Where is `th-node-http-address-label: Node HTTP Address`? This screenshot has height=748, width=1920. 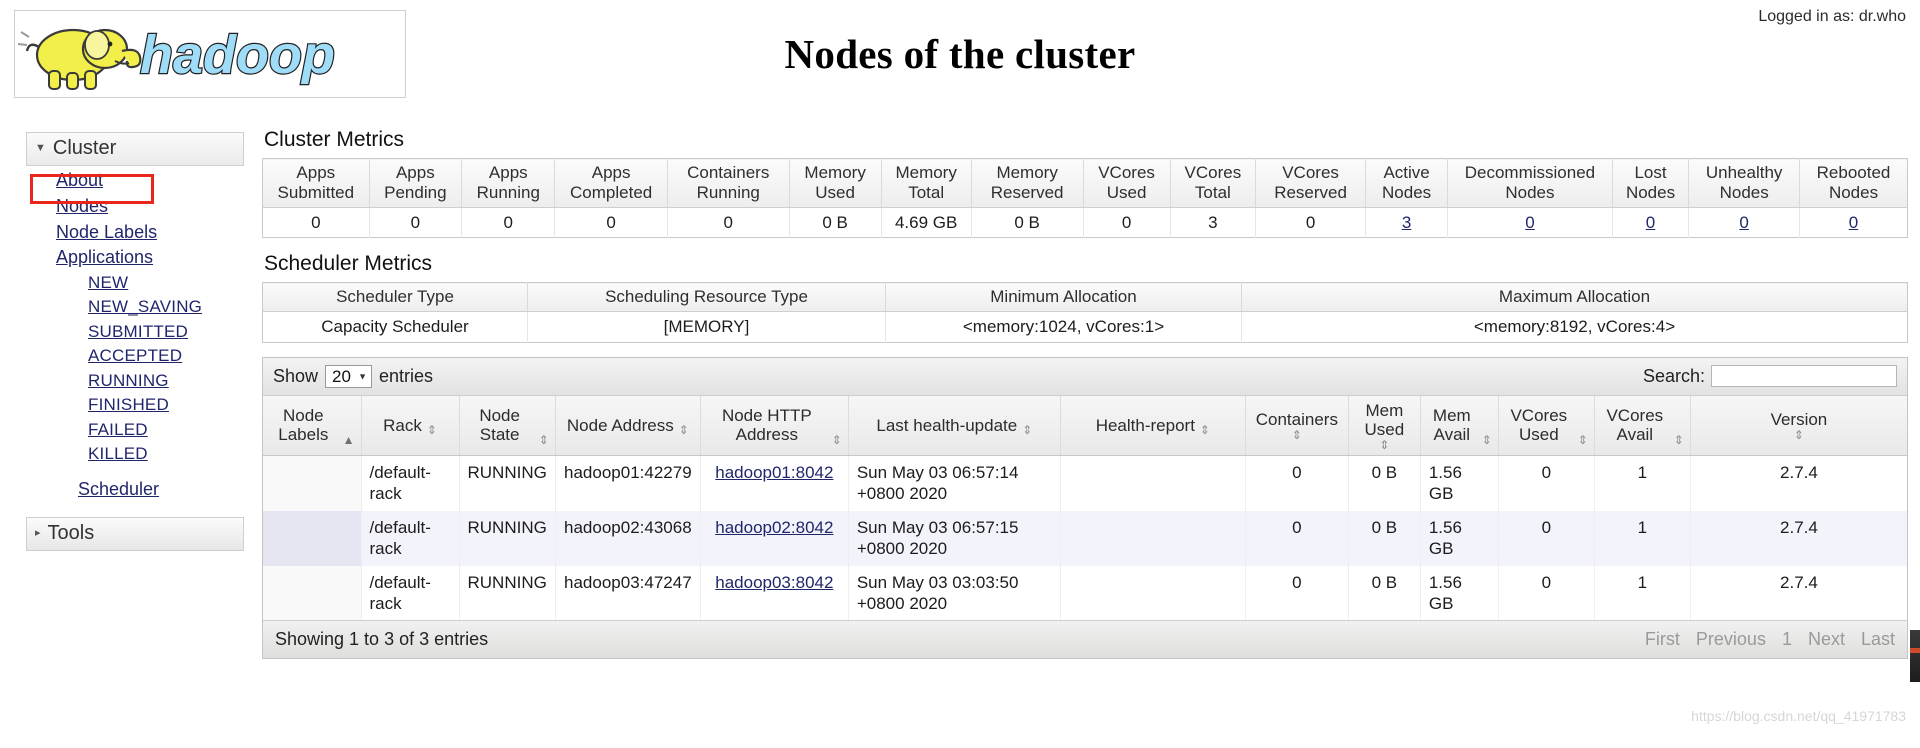
th-node-http-address-label: Node HTTP Address is located at coordinates (766, 425).